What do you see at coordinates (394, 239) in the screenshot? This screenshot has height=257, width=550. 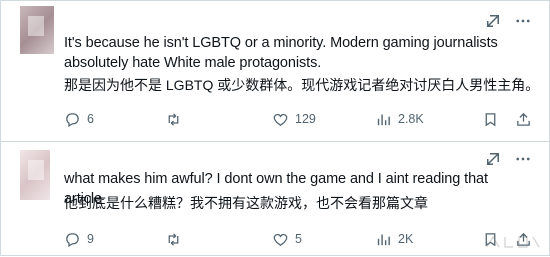 I see `views-button: 2K` at bounding box center [394, 239].